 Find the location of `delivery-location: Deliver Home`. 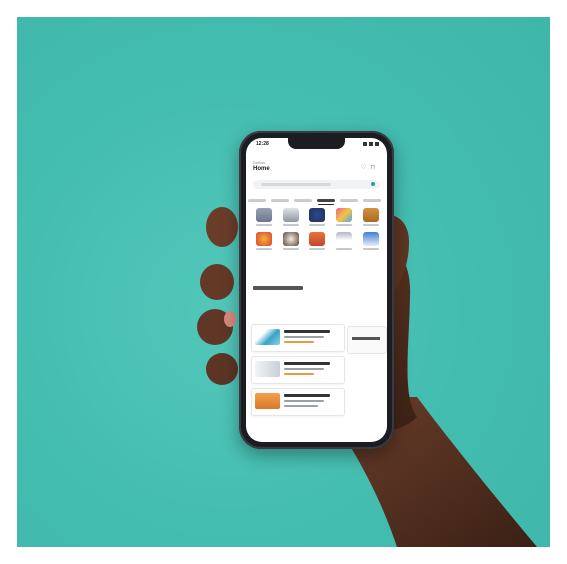

delivery-location: Deliver Home is located at coordinates (261, 166).